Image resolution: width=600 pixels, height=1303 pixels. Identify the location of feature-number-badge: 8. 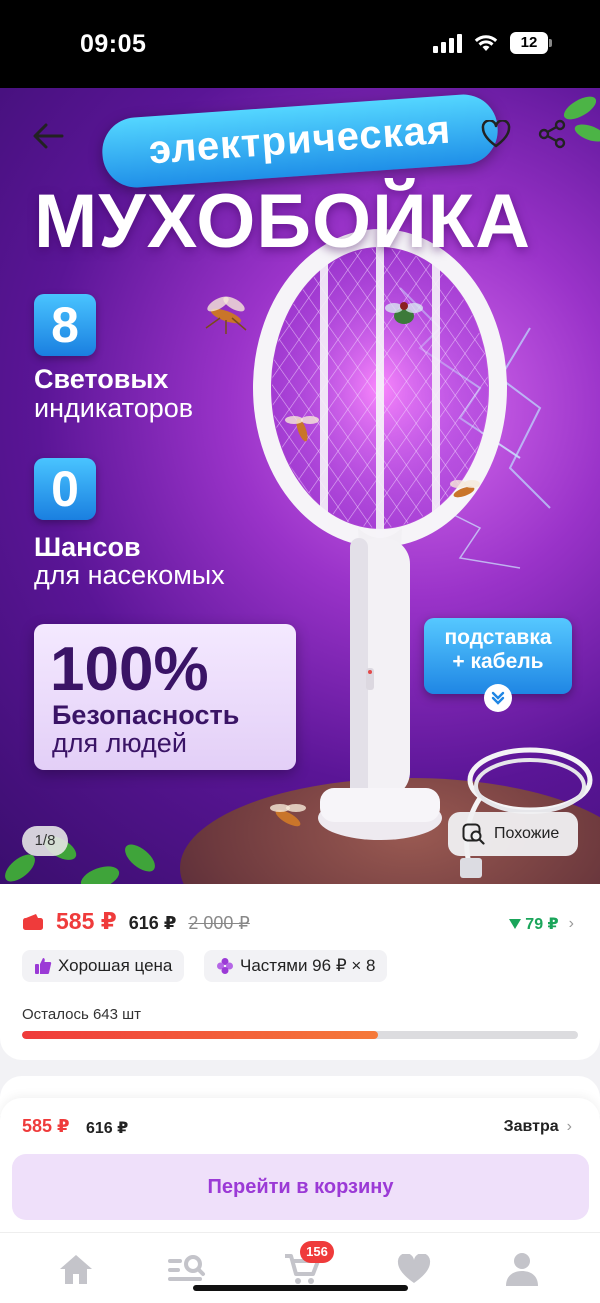
(65, 325).